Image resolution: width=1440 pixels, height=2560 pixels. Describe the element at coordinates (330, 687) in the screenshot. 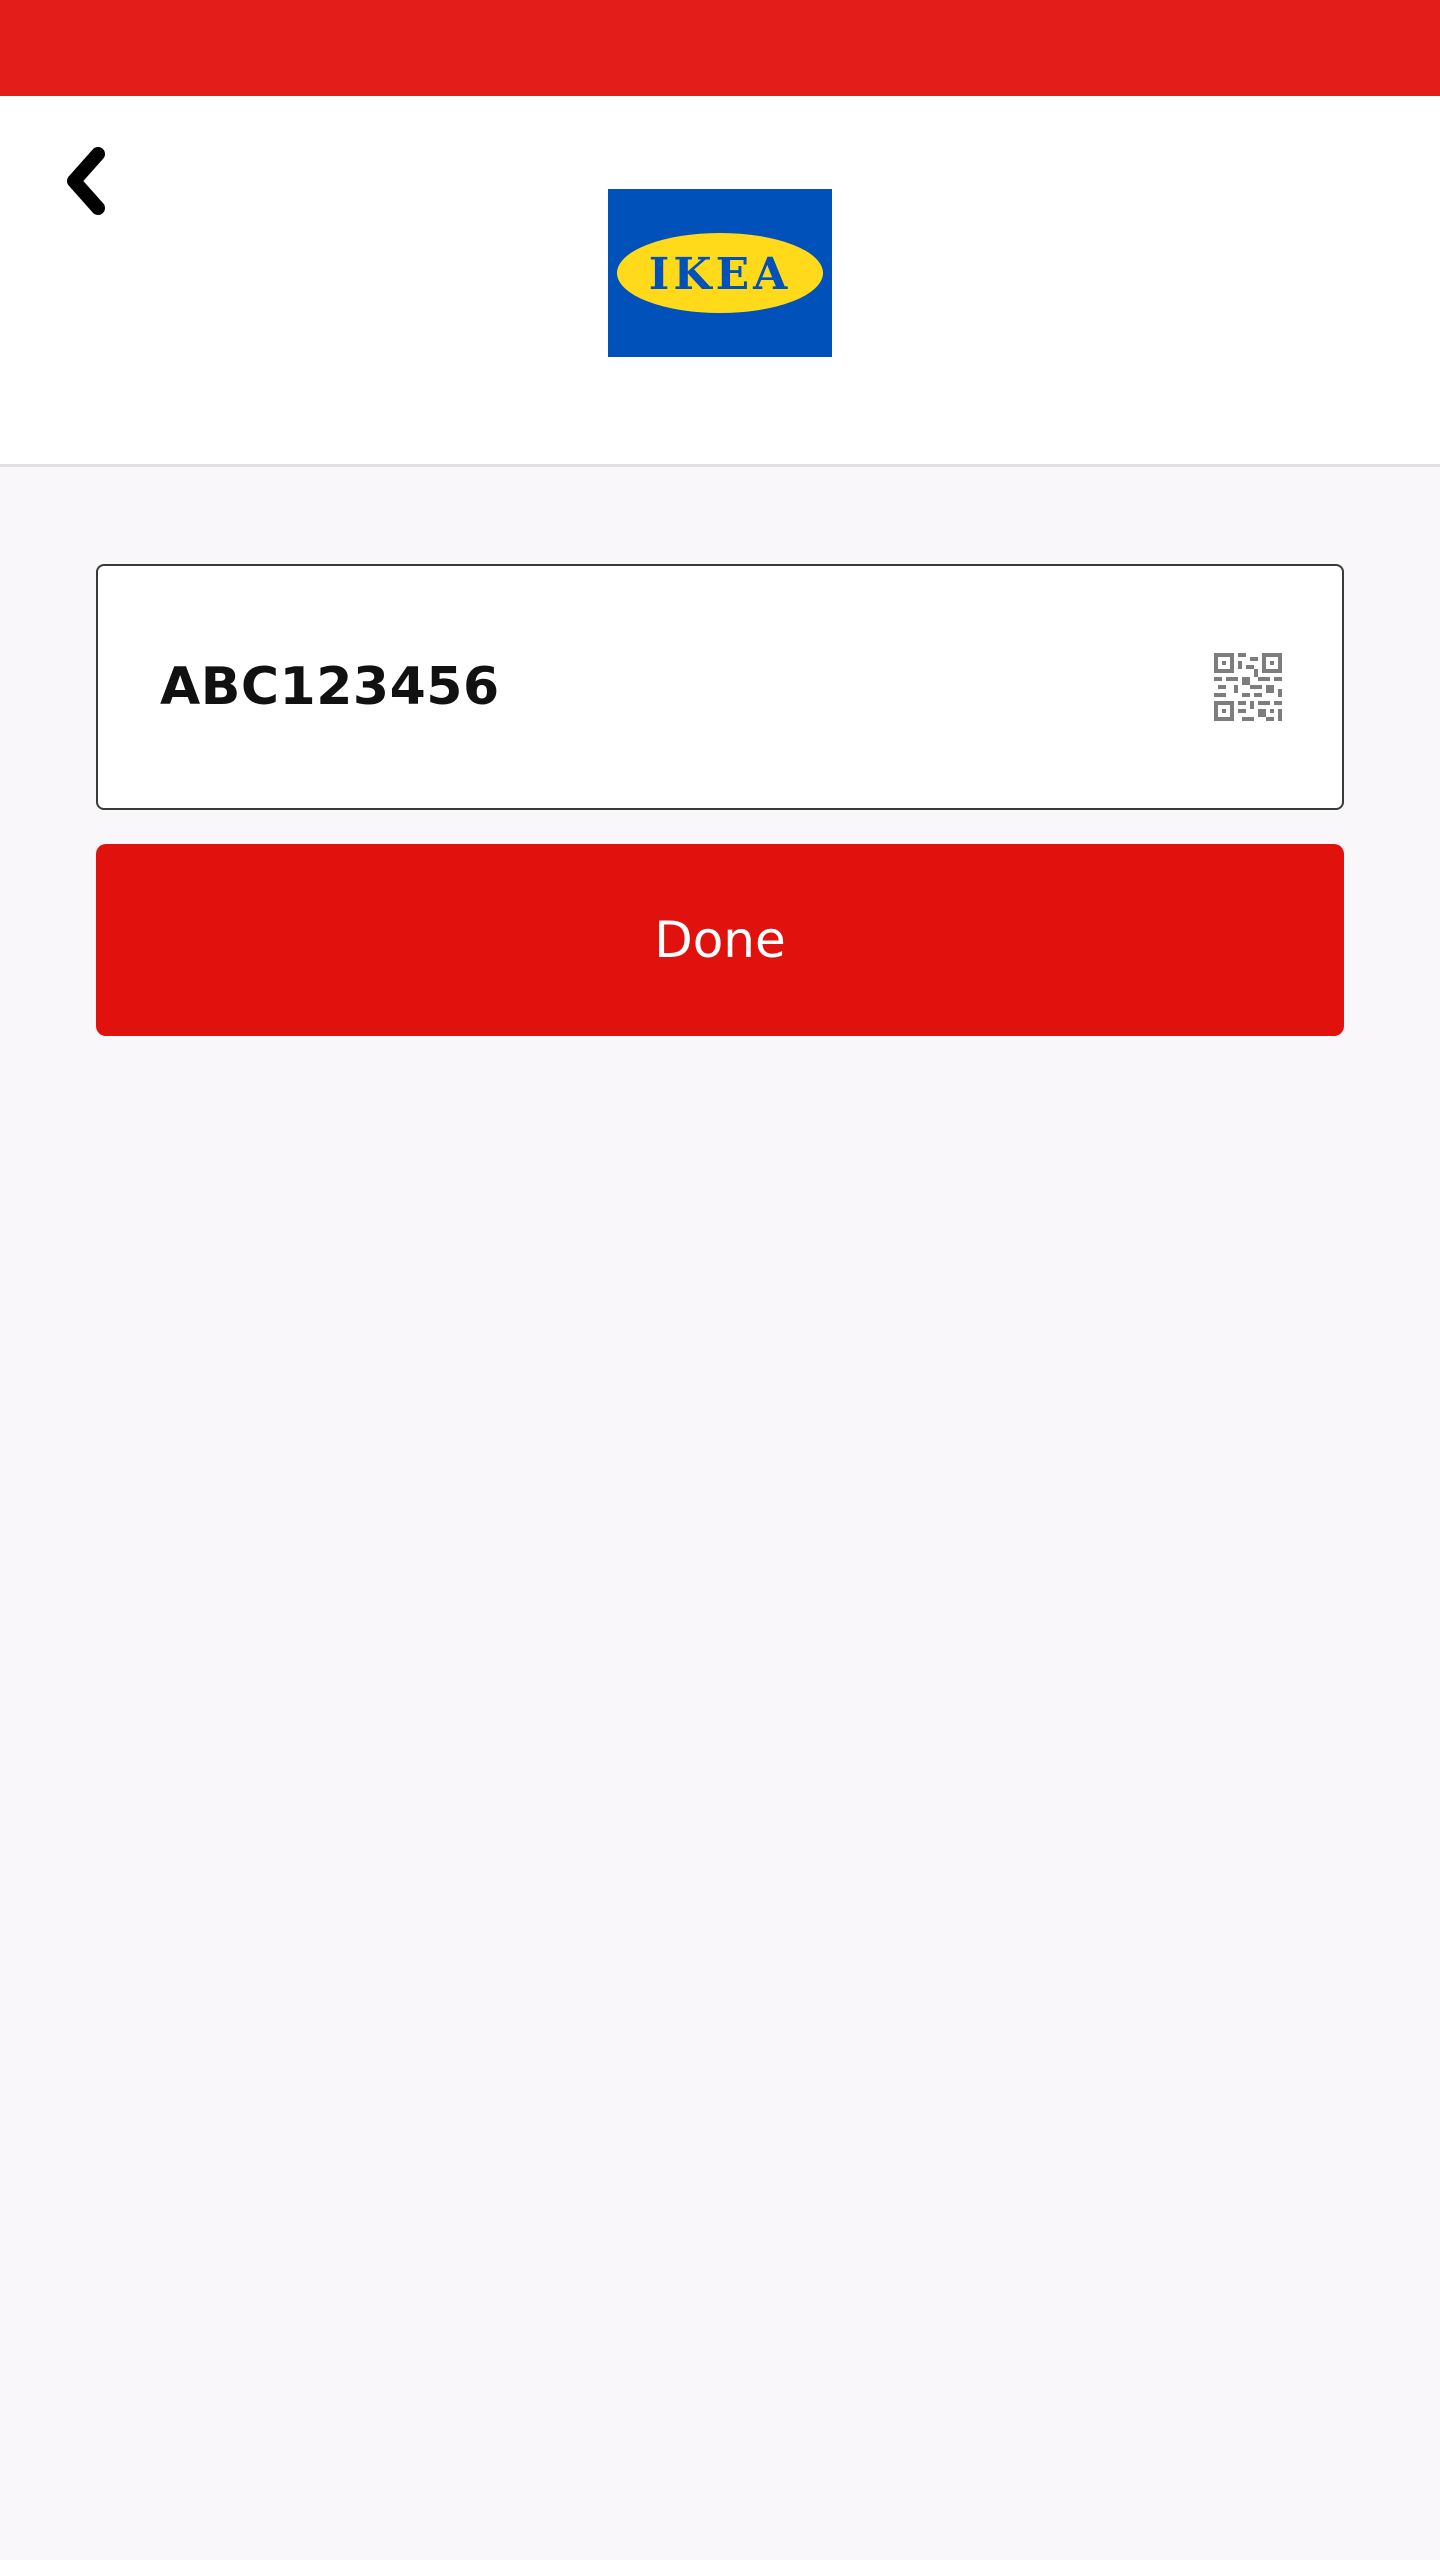

I see `code-input-value: ABC123456` at that location.